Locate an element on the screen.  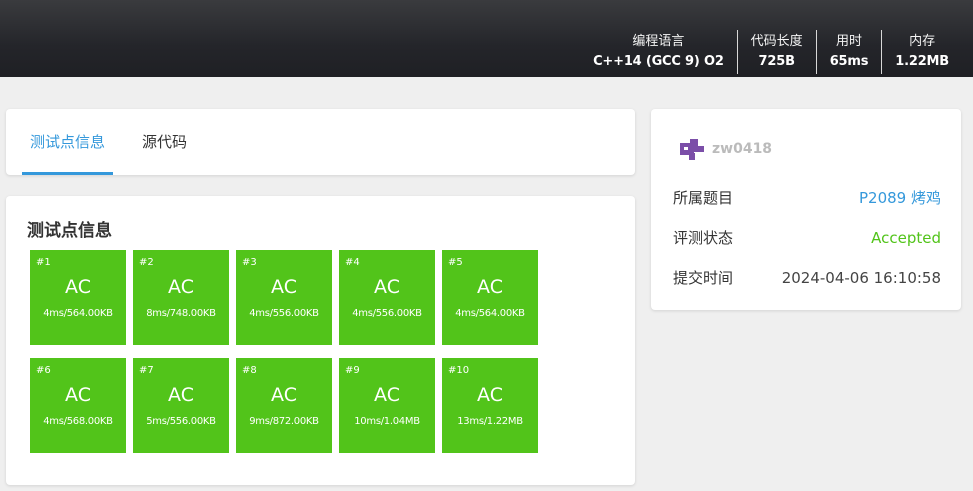
test-case-tile: #8 AC 9ms/872.00KB is located at coordinates (284, 405).